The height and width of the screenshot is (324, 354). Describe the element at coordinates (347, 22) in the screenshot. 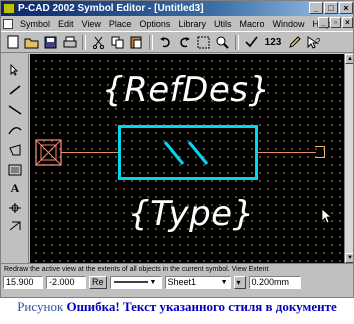

I see `doc-close-button: ×` at that location.